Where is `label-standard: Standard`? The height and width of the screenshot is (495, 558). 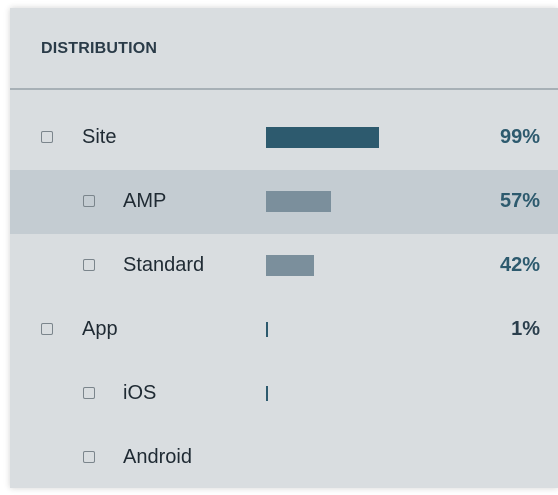
label-standard: Standard is located at coordinates (164, 265).